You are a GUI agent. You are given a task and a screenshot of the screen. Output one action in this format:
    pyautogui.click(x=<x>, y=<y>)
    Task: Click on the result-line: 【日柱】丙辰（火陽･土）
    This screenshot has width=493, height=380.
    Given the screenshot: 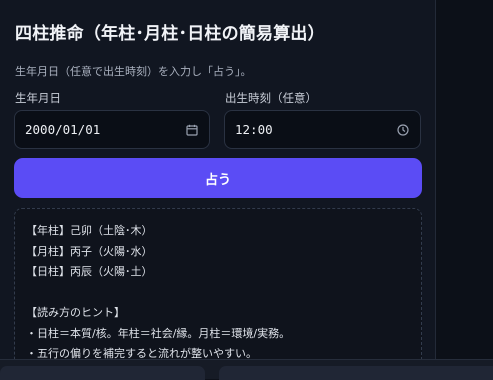 What is the action you would take?
    pyautogui.click(x=89, y=271)
    